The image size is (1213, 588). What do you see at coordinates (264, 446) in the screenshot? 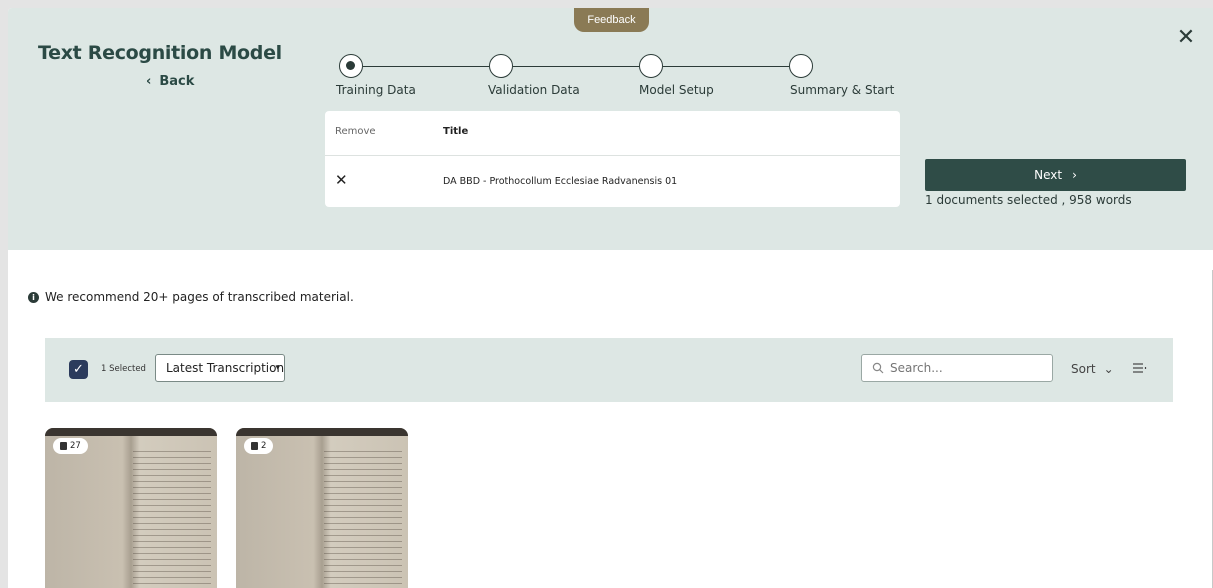
I see `page-count: 2` at bounding box center [264, 446].